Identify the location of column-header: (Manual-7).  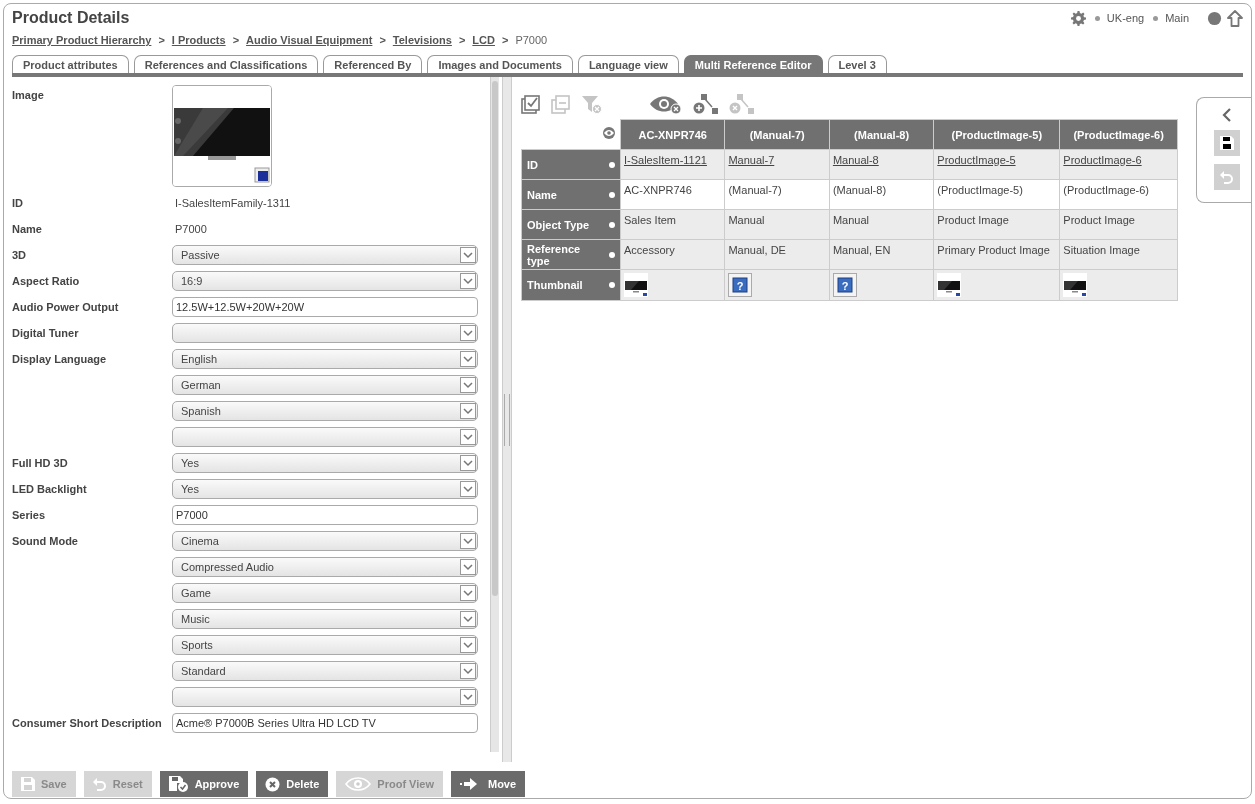
(777, 134).